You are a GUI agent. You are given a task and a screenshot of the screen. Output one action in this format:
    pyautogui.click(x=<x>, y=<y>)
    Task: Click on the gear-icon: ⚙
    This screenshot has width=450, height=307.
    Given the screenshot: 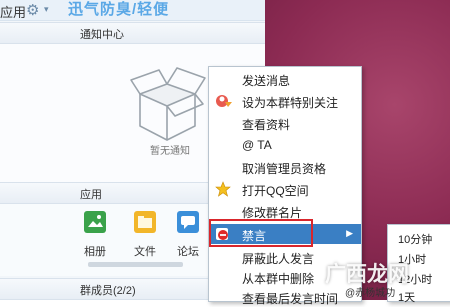 What is the action you would take?
    pyautogui.click(x=32, y=10)
    